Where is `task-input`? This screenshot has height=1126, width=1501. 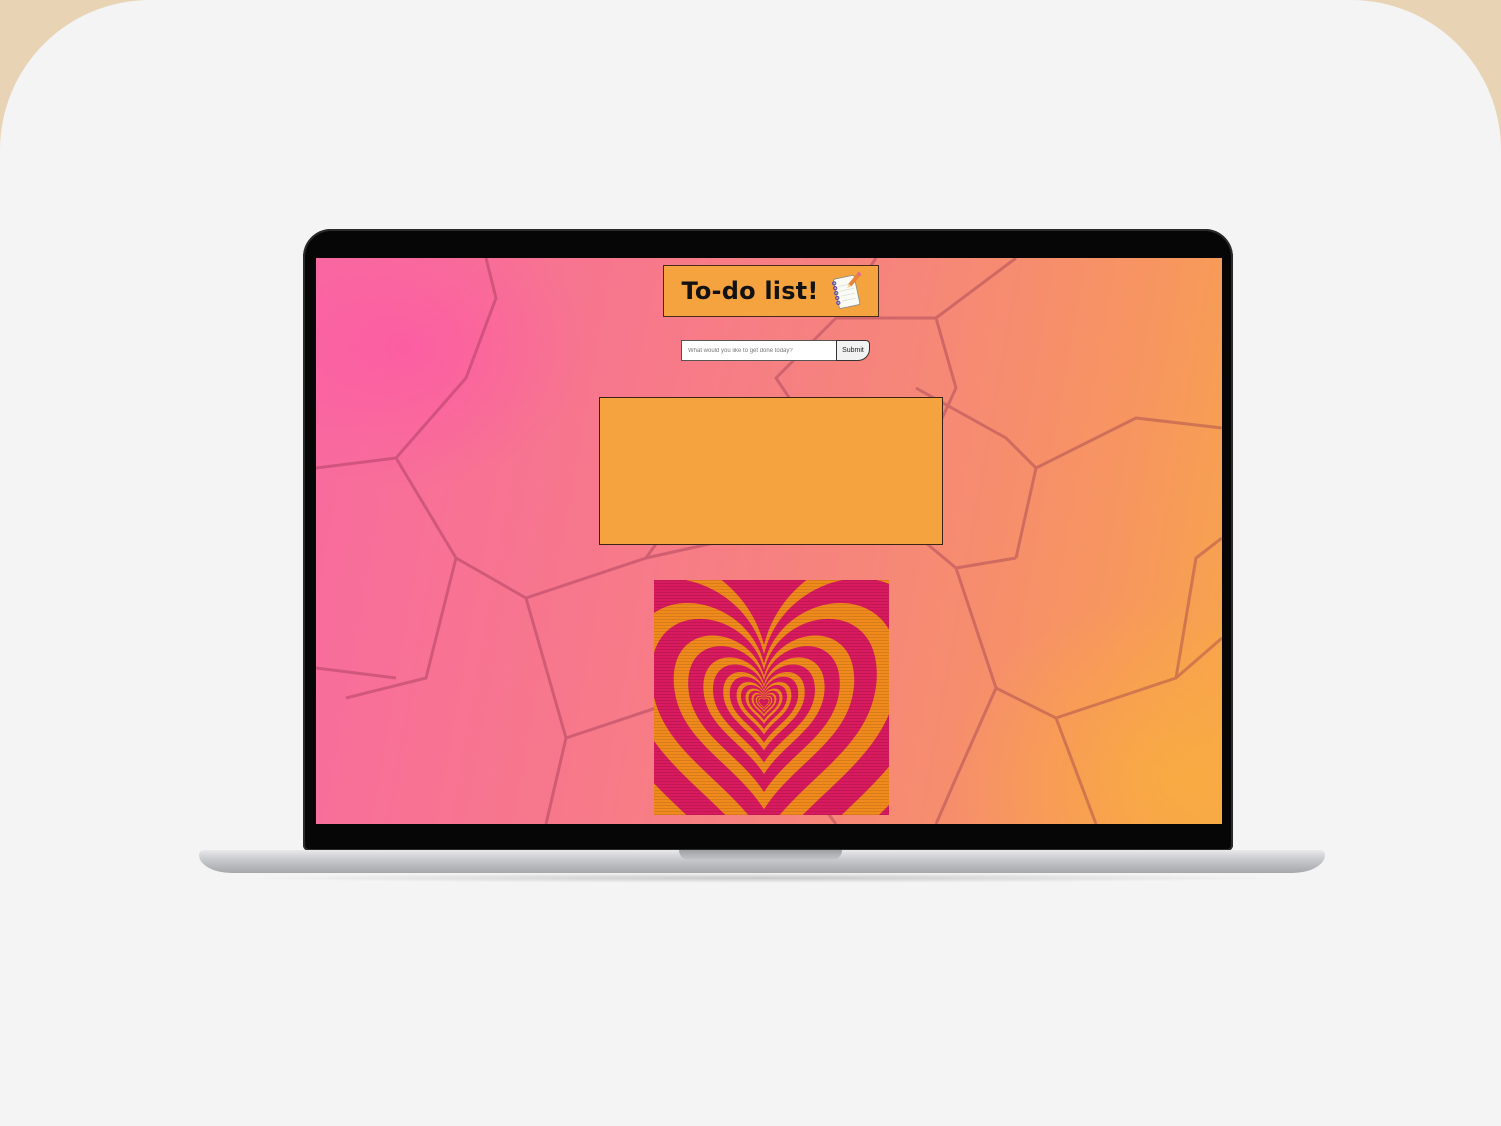
task-input is located at coordinates (759, 350).